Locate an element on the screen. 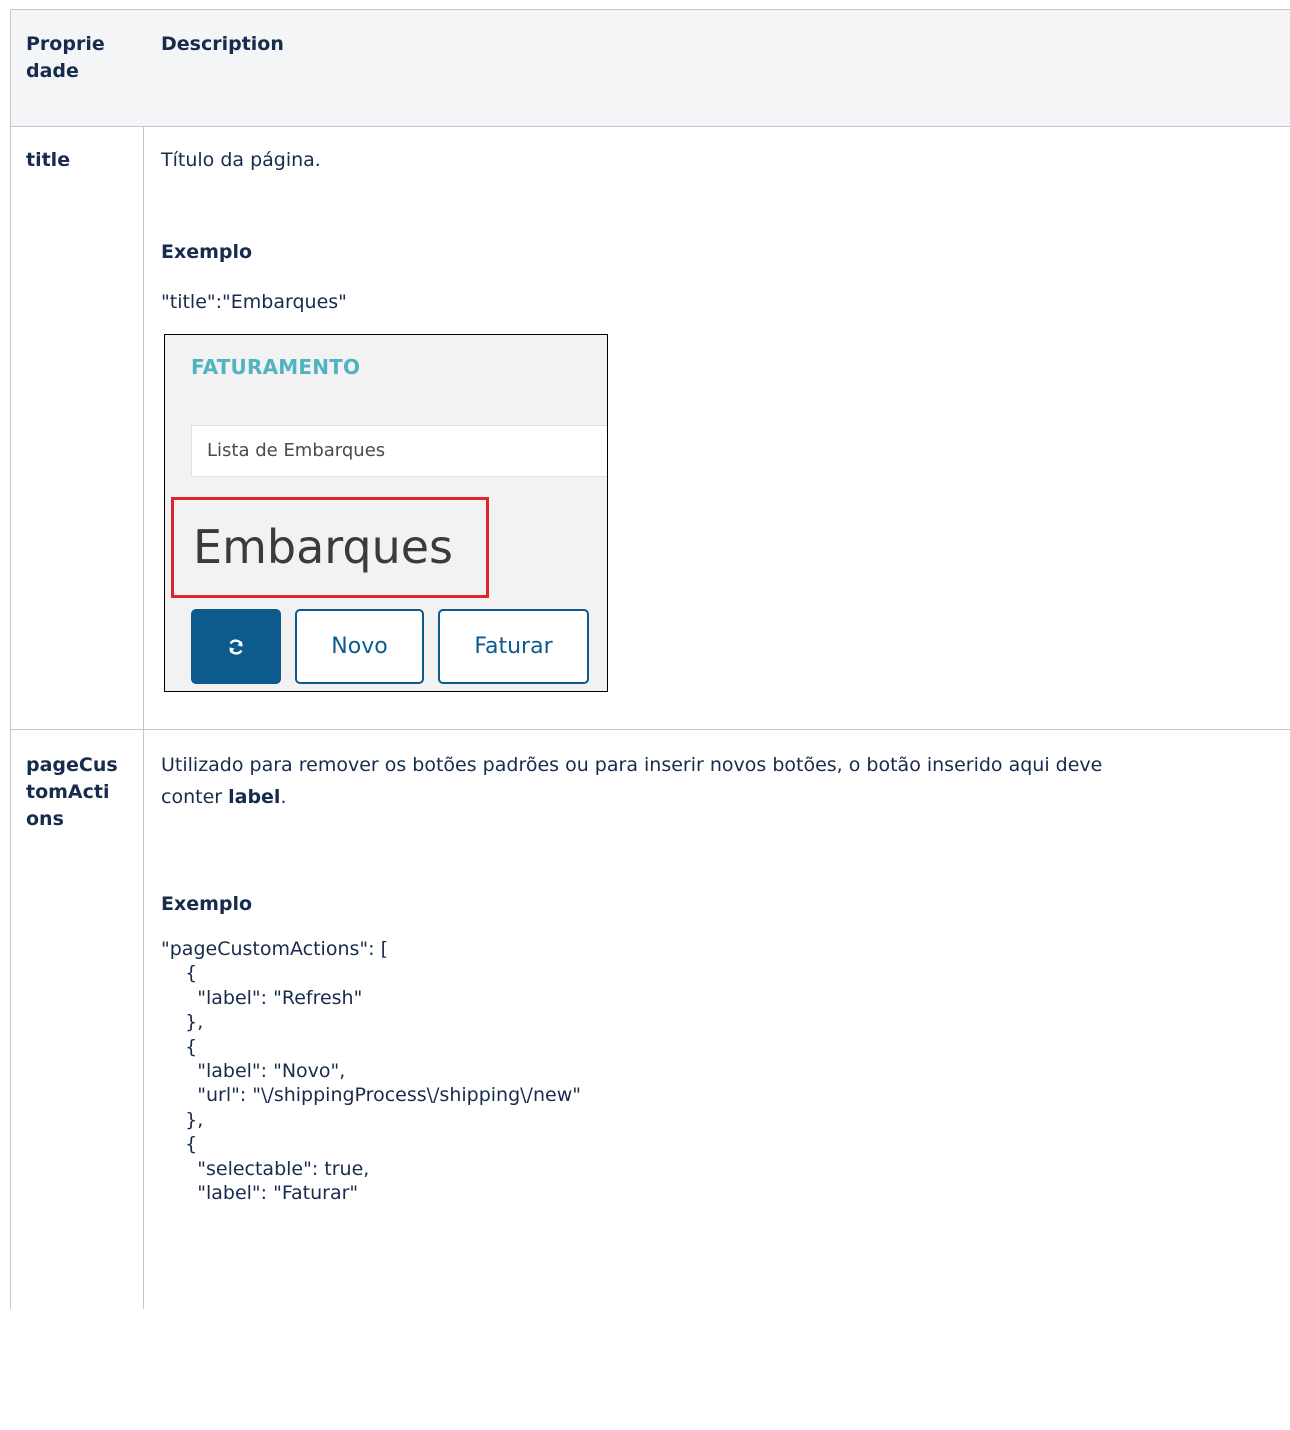  code-line: "pageCustomActions": [ is located at coordinates (274, 949).